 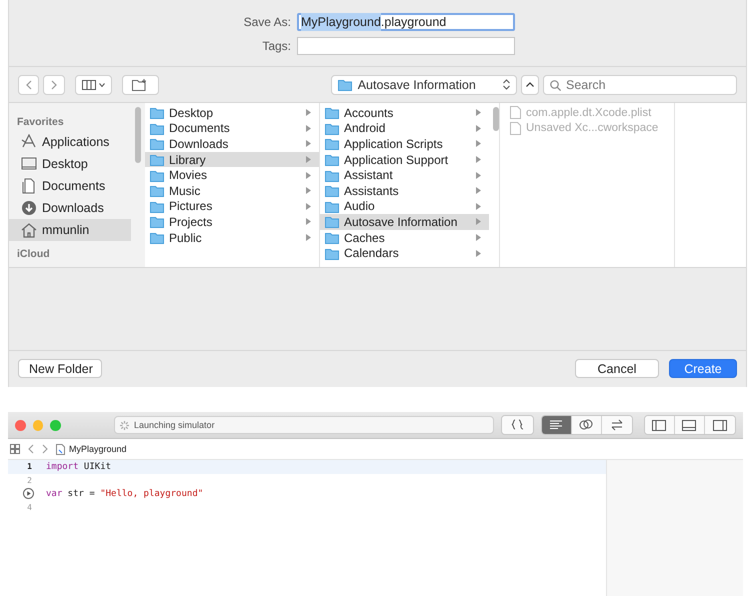 I want to click on sidebar-item: Downloads, so click(x=70, y=208).